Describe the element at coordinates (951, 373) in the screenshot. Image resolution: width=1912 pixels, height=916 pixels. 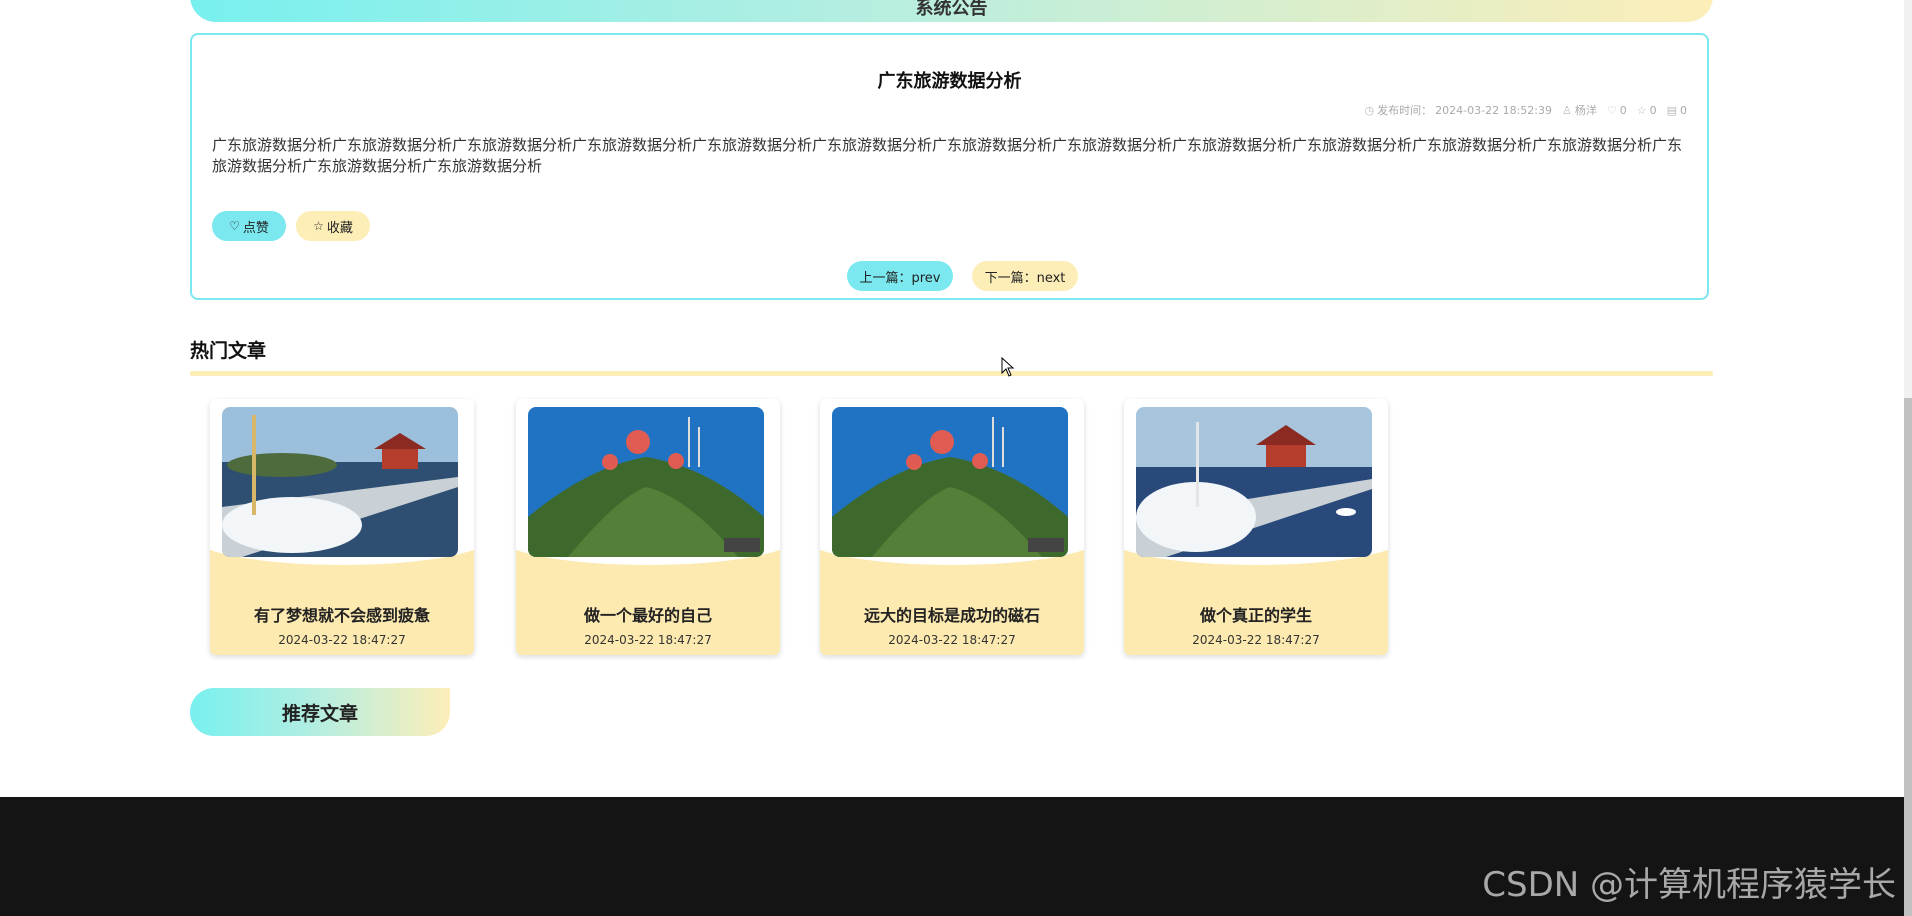
I see `hot-articles-divider` at that location.